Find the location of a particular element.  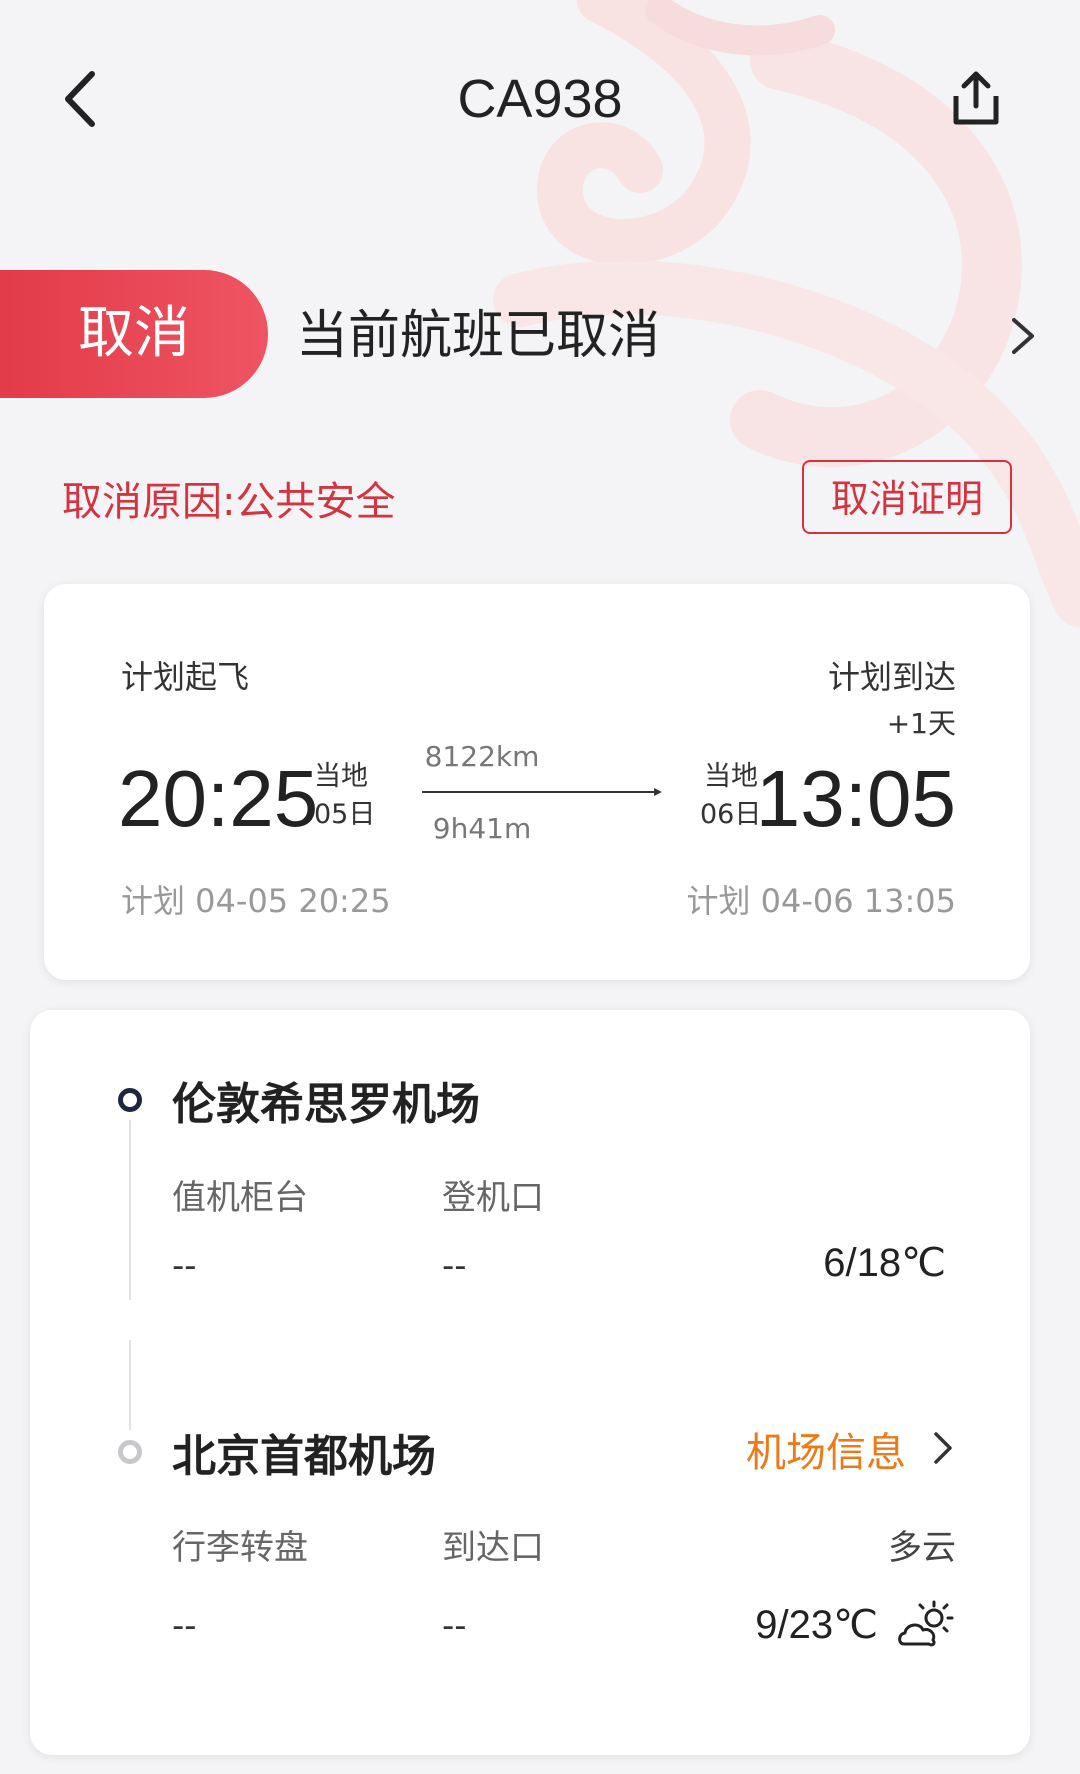

arrival-scheduled: 计划 04-06 13:05 is located at coordinates (821, 901).